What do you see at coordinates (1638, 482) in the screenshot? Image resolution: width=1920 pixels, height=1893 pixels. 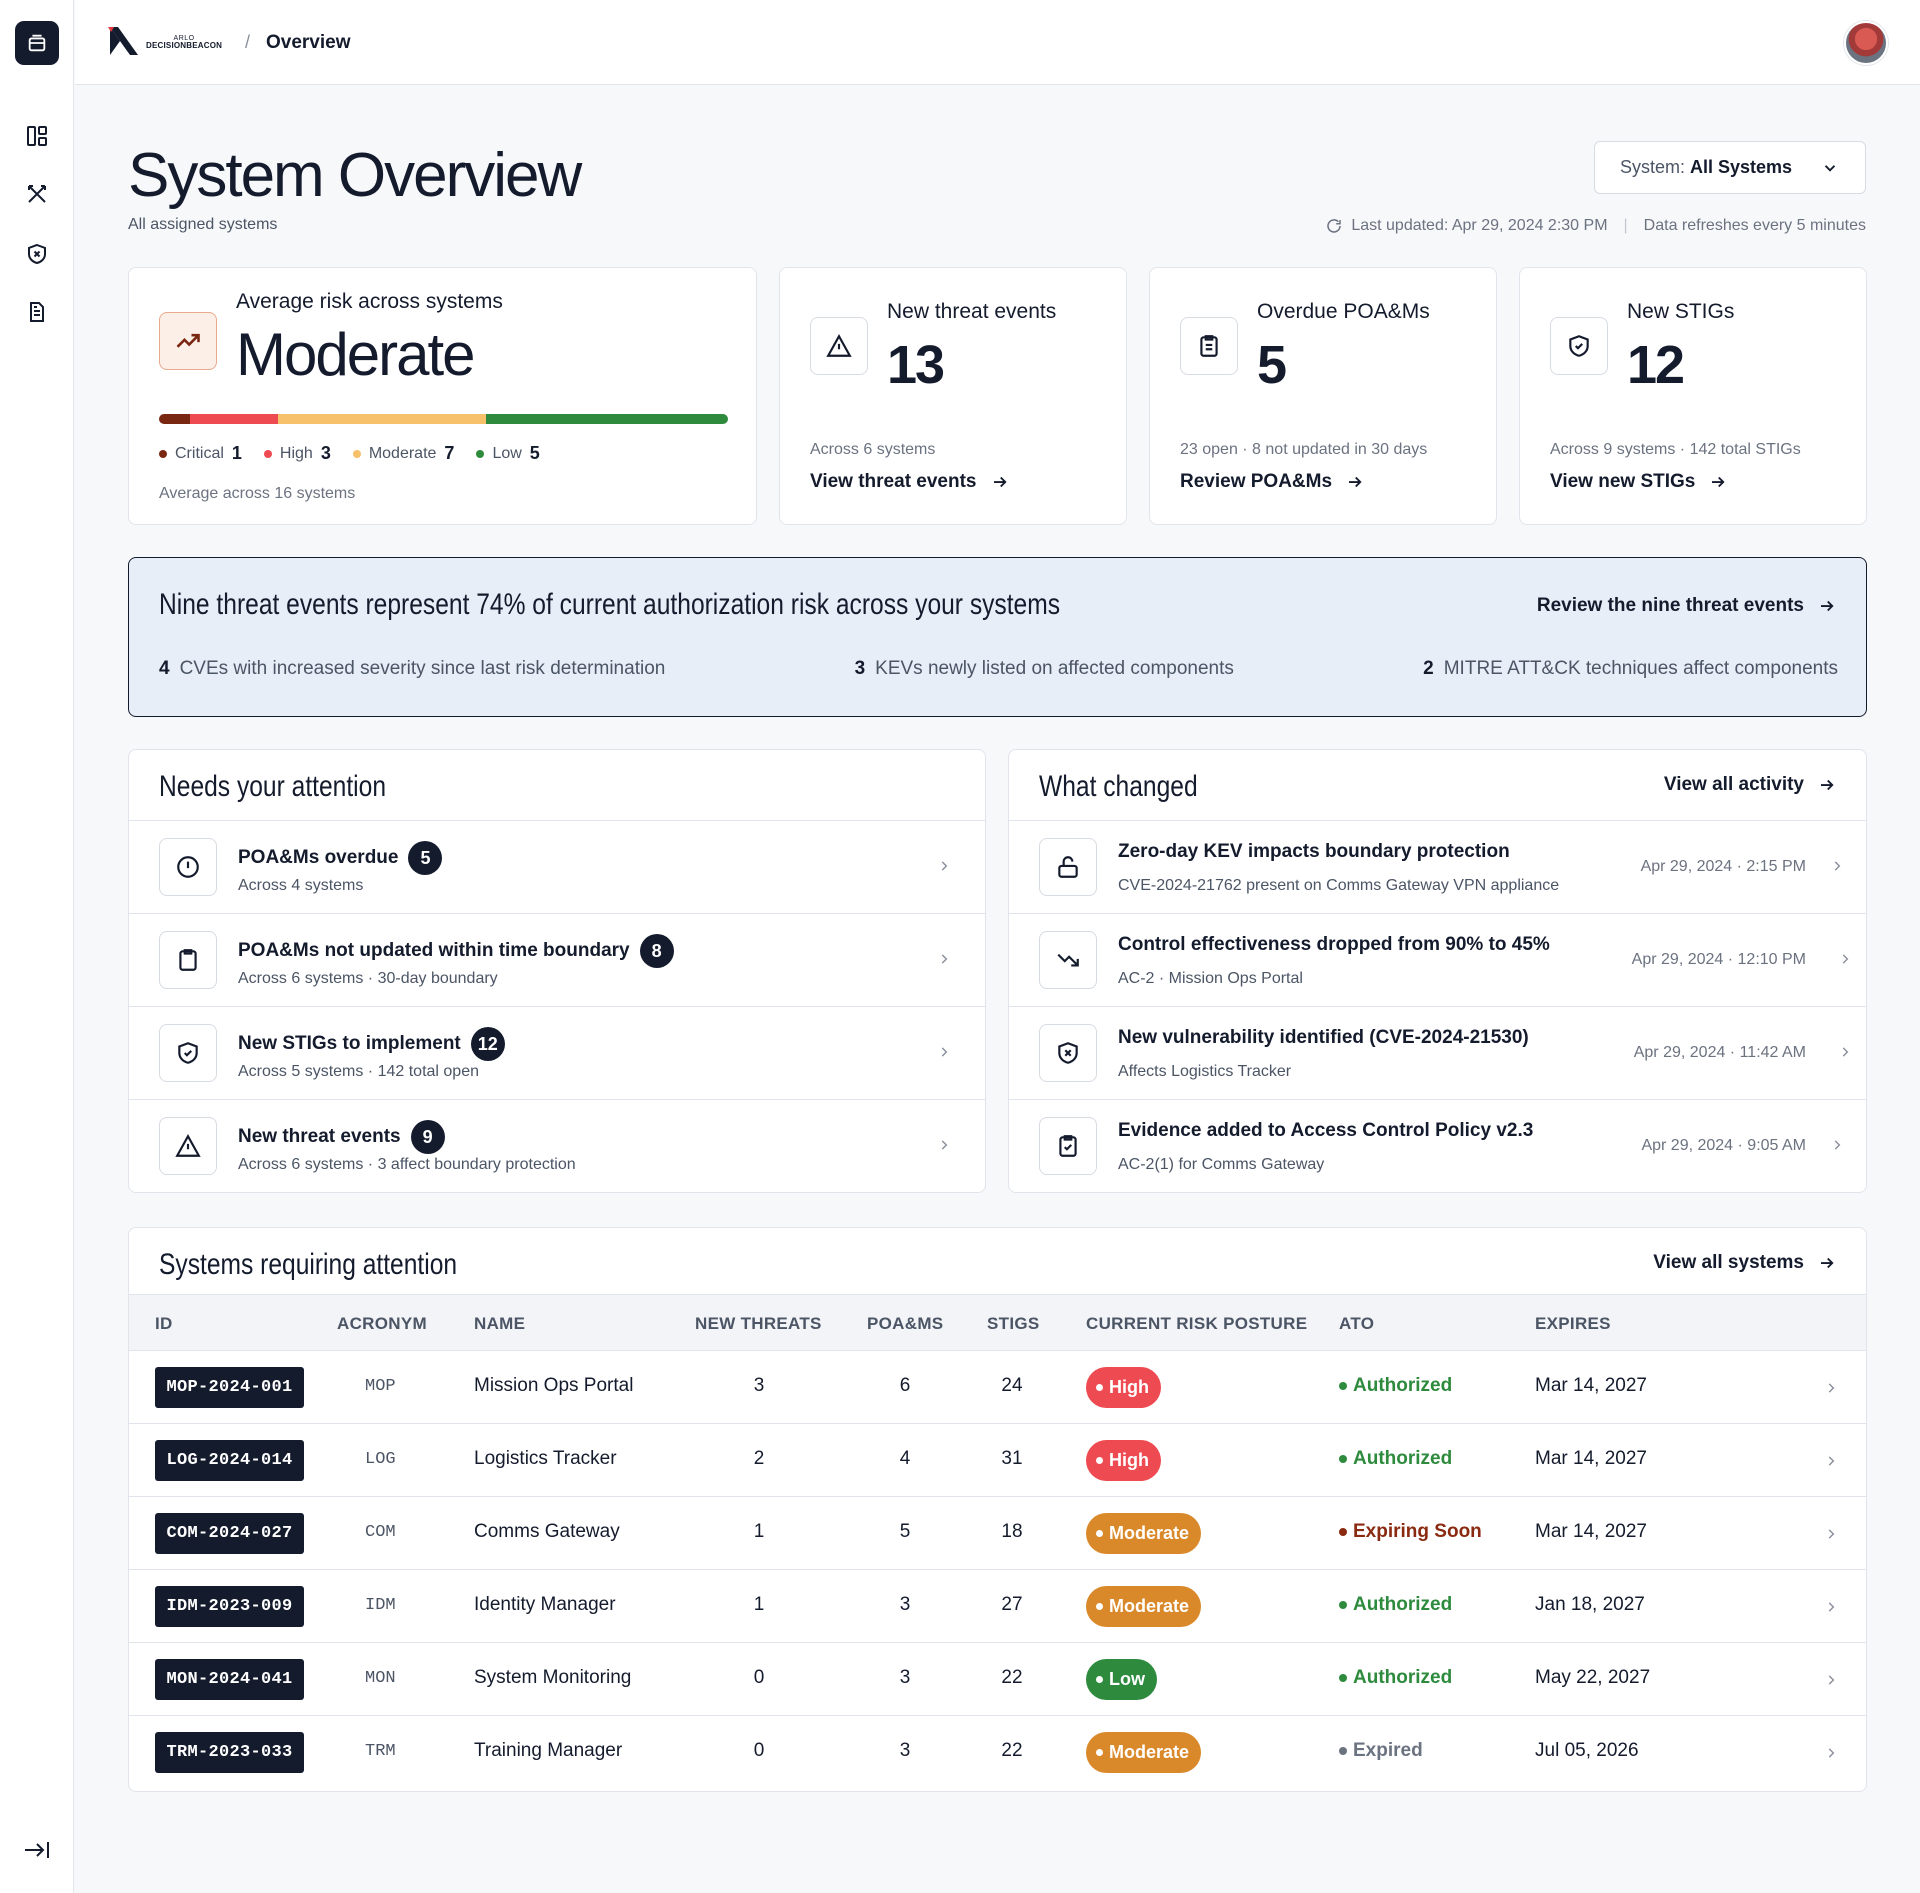 I see `view-new-stigs-link: View new STIGs` at bounding box center [1638, 482].